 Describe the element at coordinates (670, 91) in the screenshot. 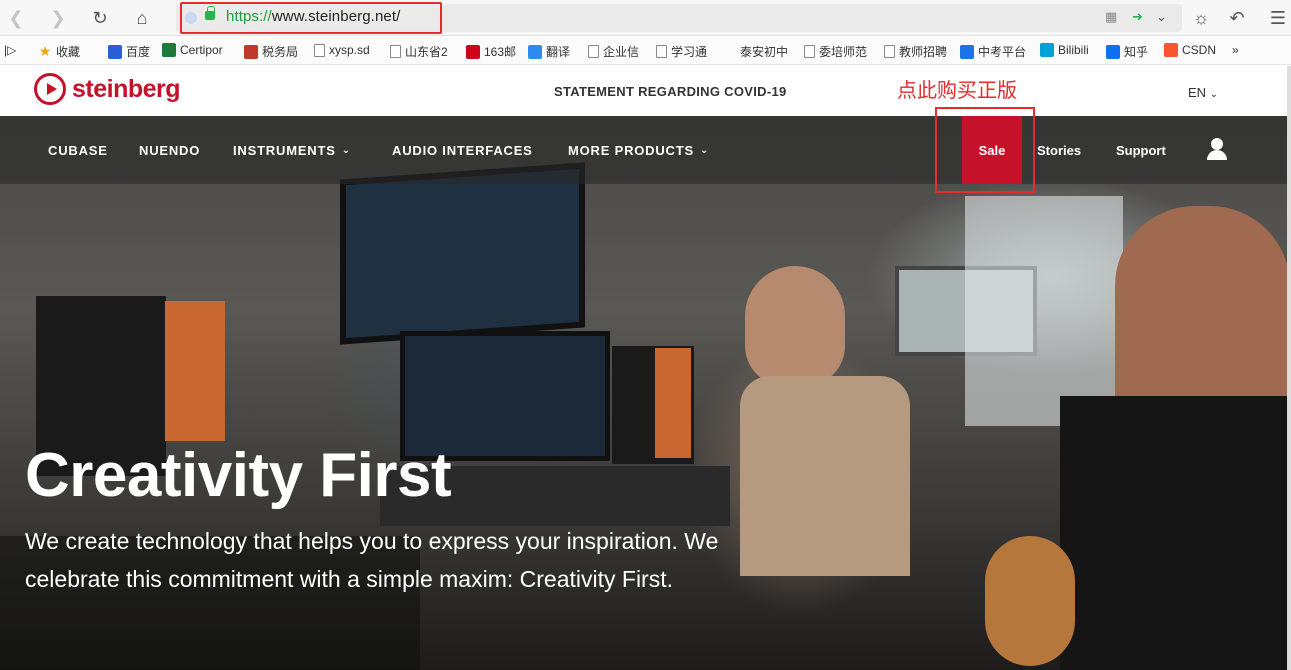

I see `covid-statement-link: STATEMENT REGARDING COVID-19` at that location.